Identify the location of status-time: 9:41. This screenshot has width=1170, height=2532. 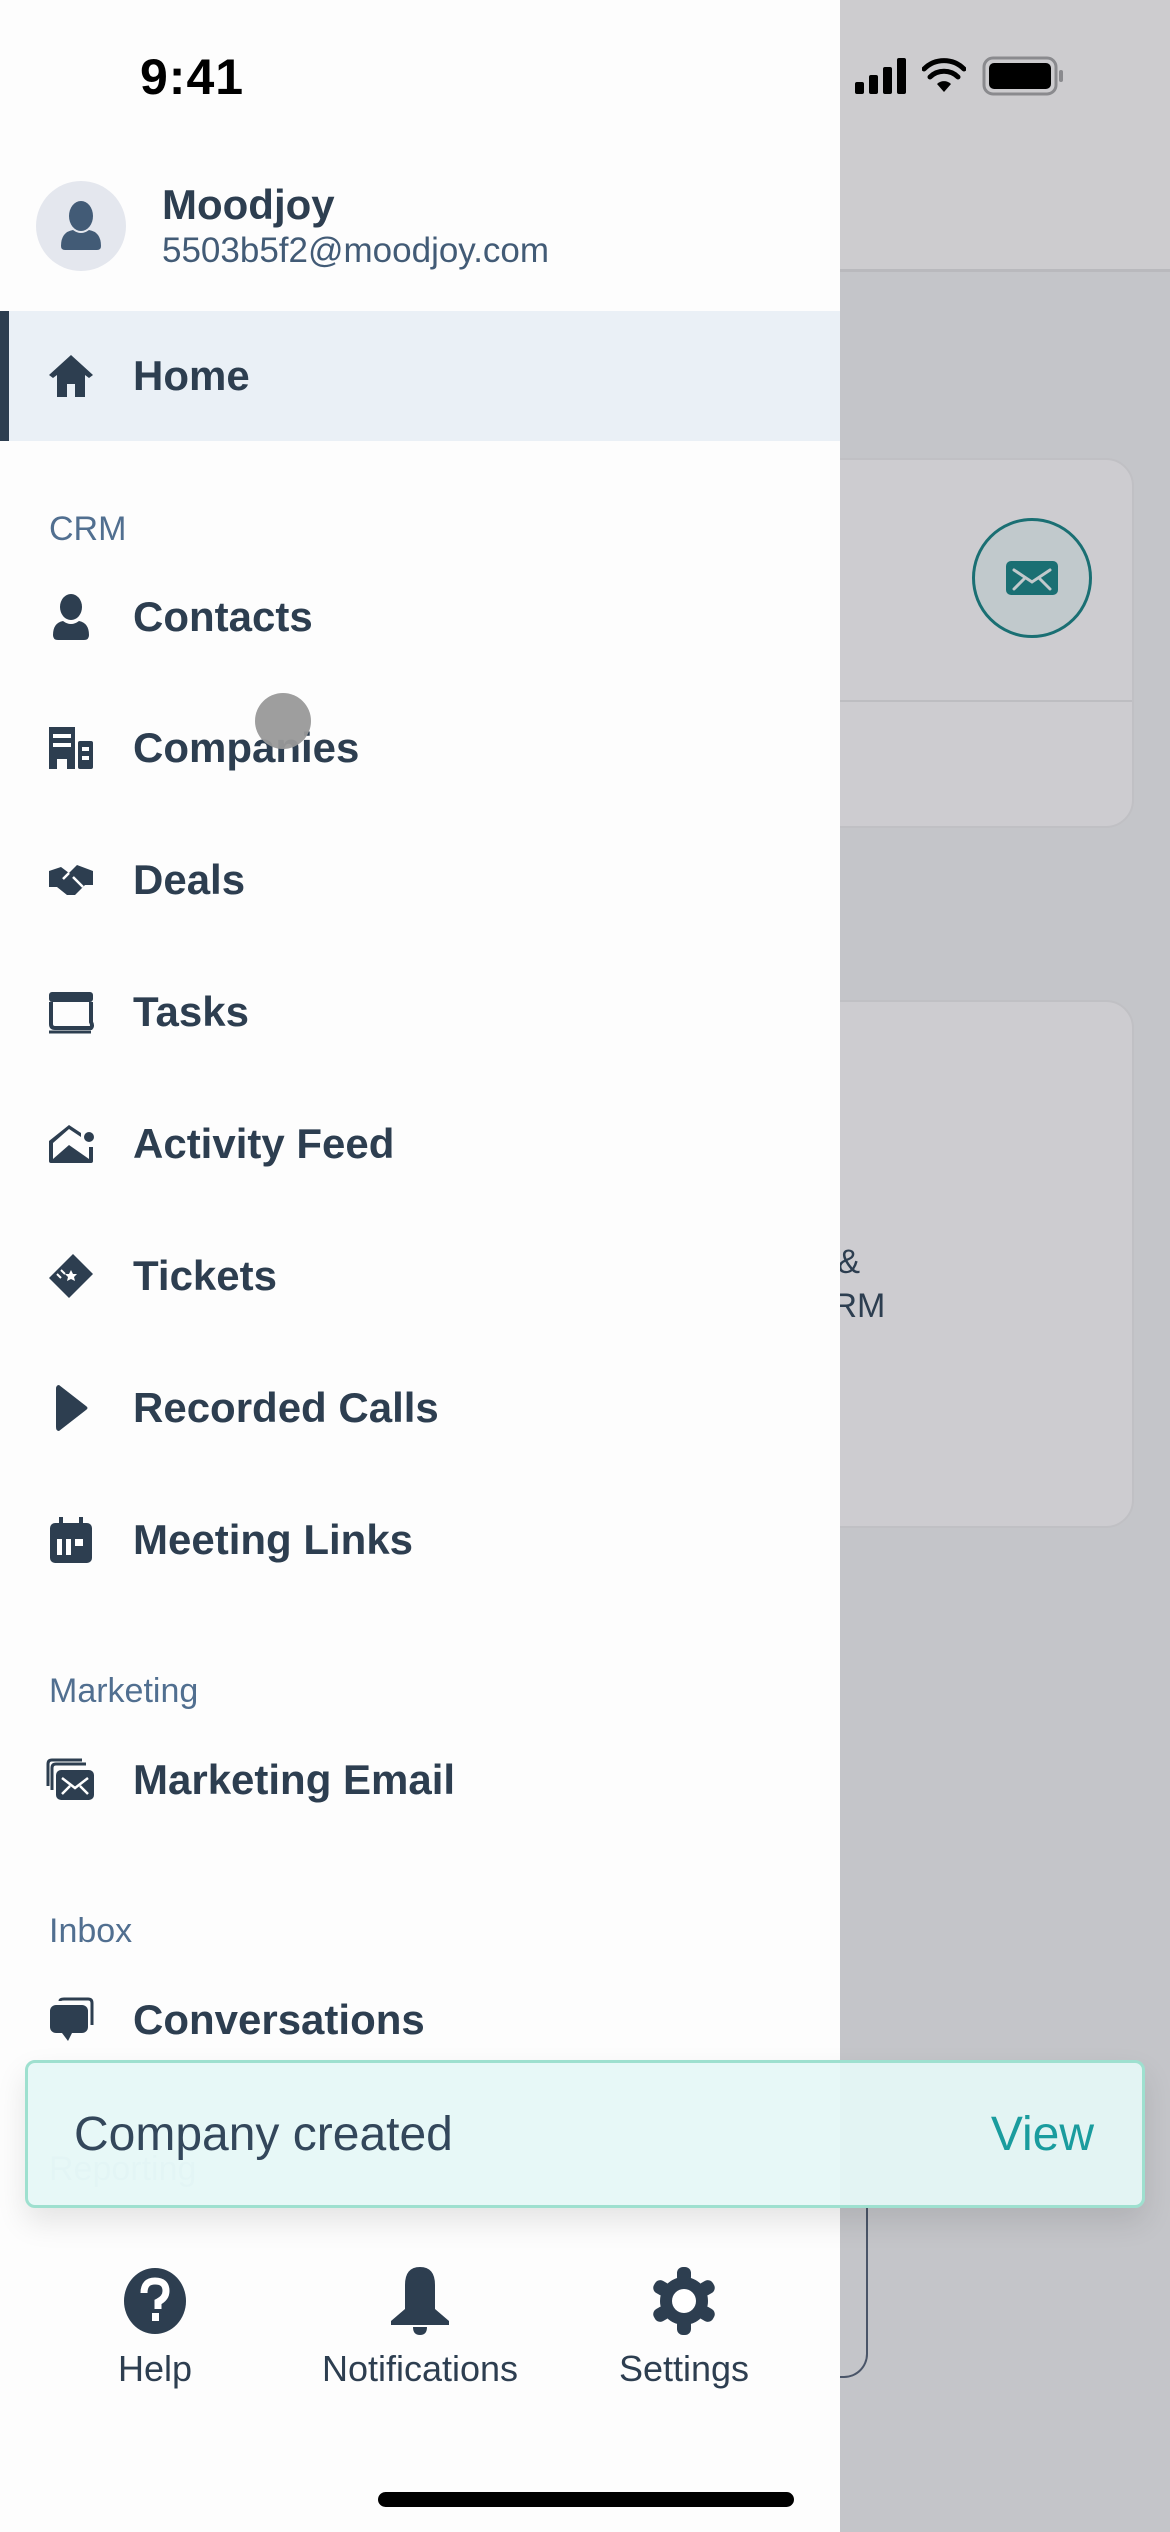
(192, 77).